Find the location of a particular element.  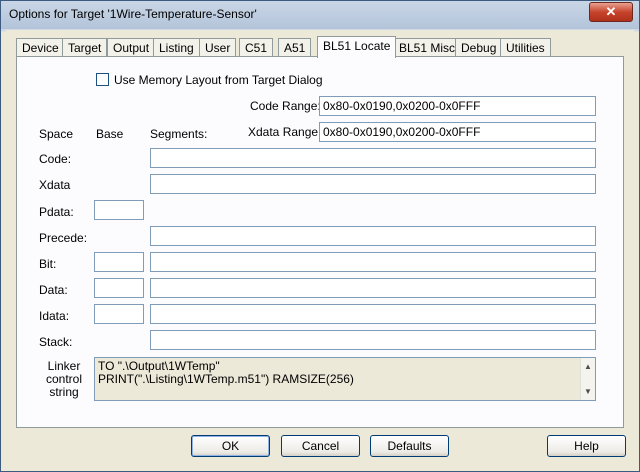

idata-segments-field is located at coordinates (373, 314).